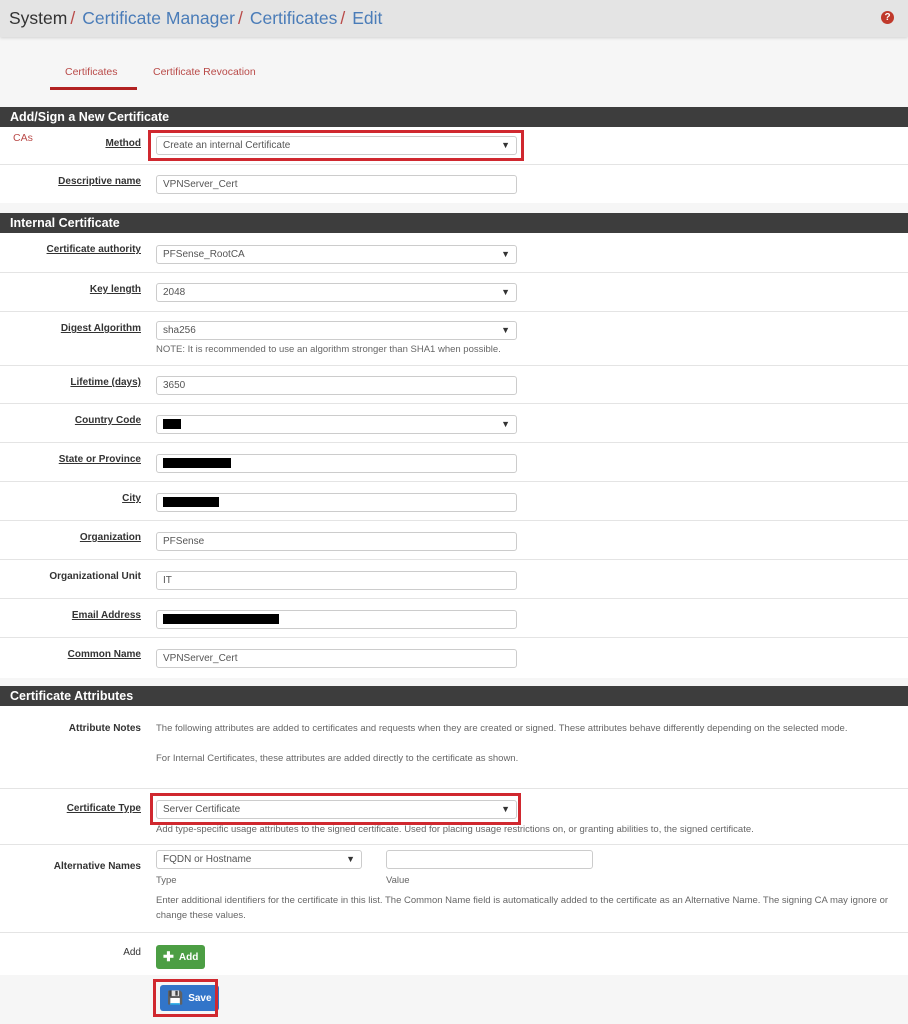  I want to click on digest-select: sha256 ▼, so click(336, 330).